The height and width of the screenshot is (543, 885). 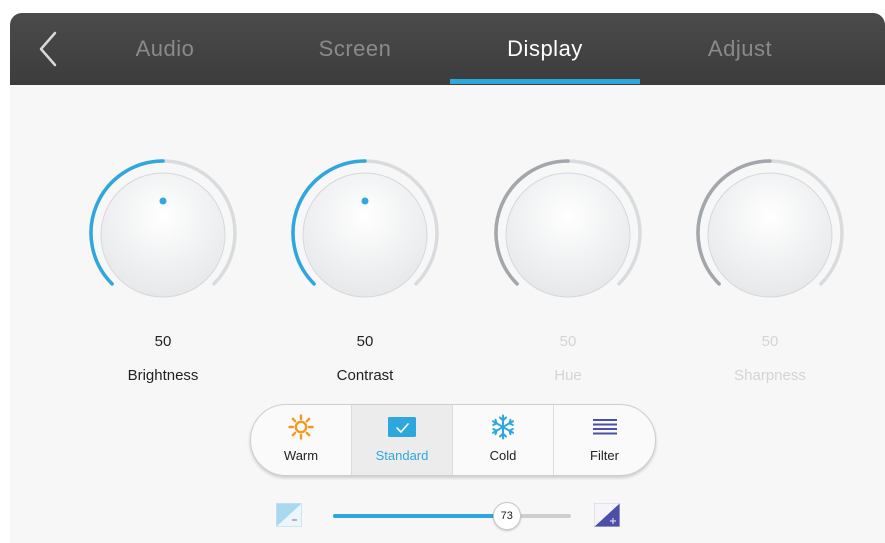 What do you see at coordinates (301, 455) in the screenshot?
I see `warm-mode-label: Warm` at bounding box center [301, 455].